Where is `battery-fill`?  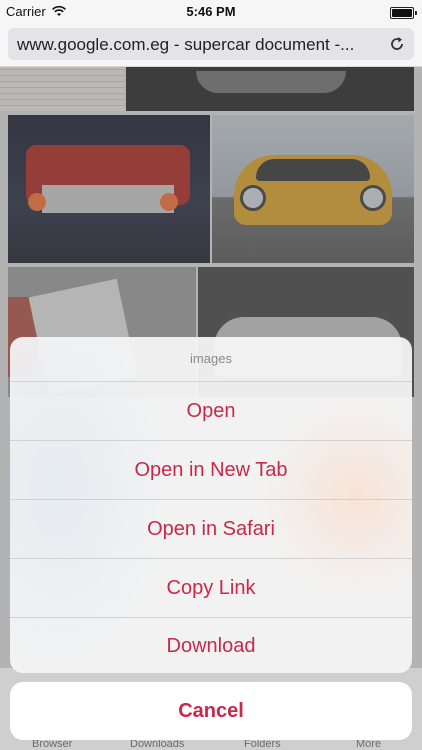
battery-fill is located at coordinates (402, 12).